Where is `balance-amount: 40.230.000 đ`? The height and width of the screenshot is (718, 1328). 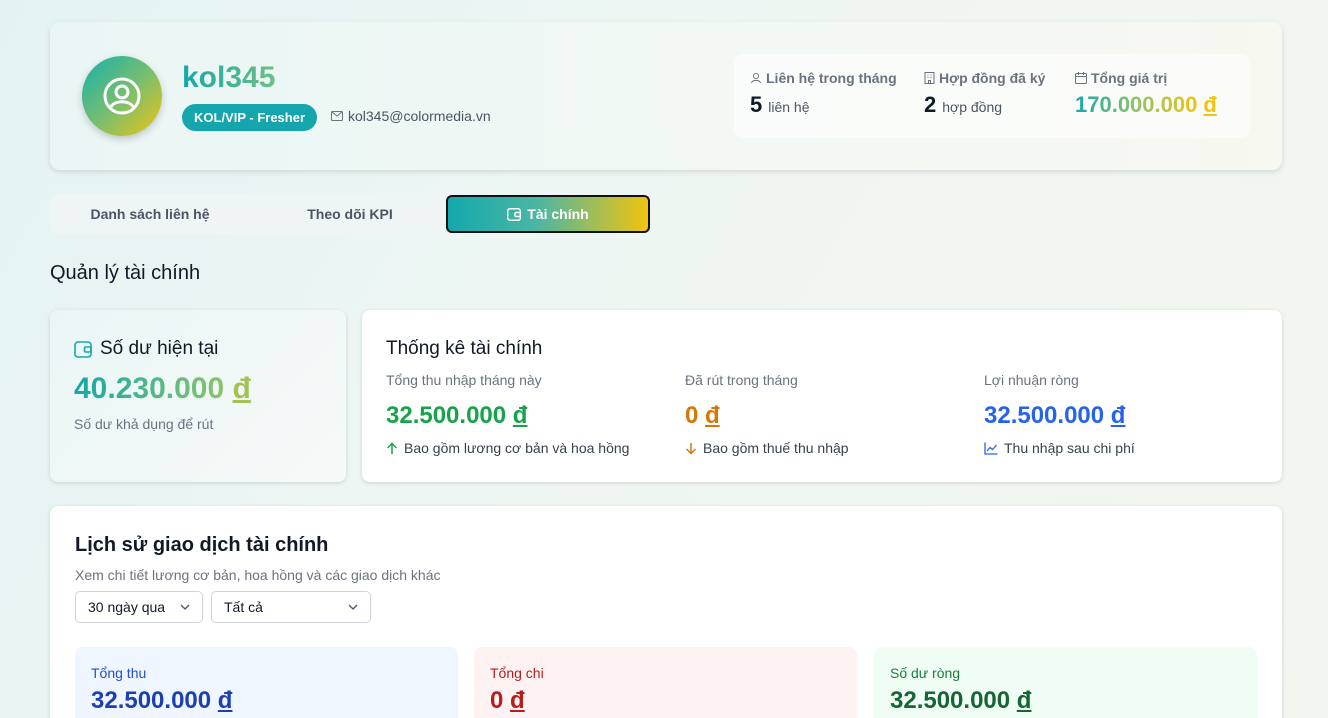
balance-amount: 40.230.000 đ is located at coordinates (162, 389).